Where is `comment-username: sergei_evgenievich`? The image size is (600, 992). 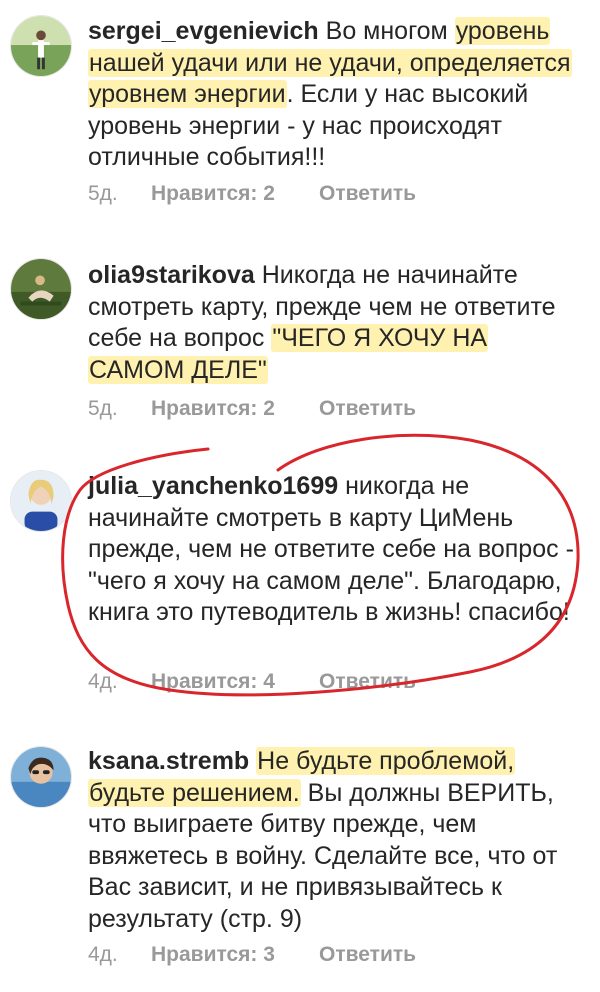
comment-username: sergei_evgenievich is located at coordinates (203, 31).